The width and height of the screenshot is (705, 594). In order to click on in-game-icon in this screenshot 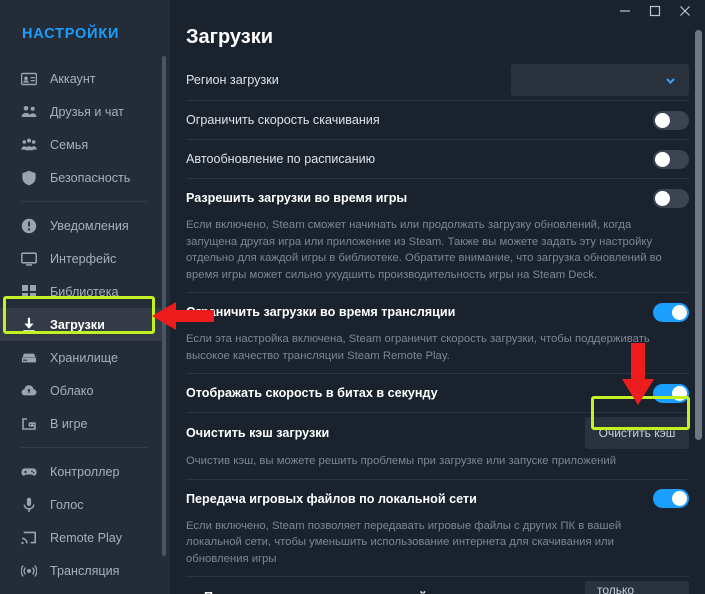, I will do `click(28, 423)`.